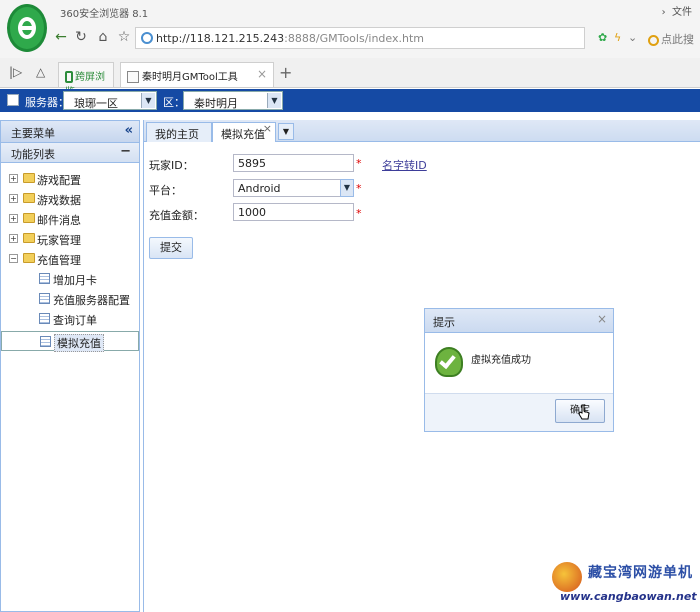  I want to click on refresh-green-icon: ✿, so click(602, 37).